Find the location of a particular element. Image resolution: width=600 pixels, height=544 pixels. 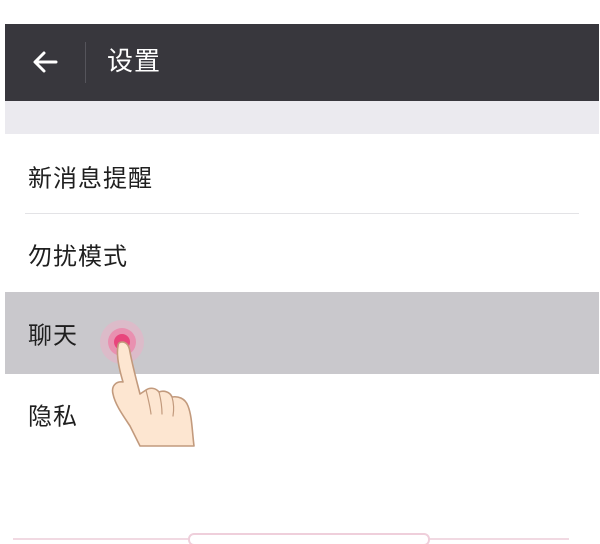

menu-item-label: 勿扰模式 is located at coordinates (78, 256).